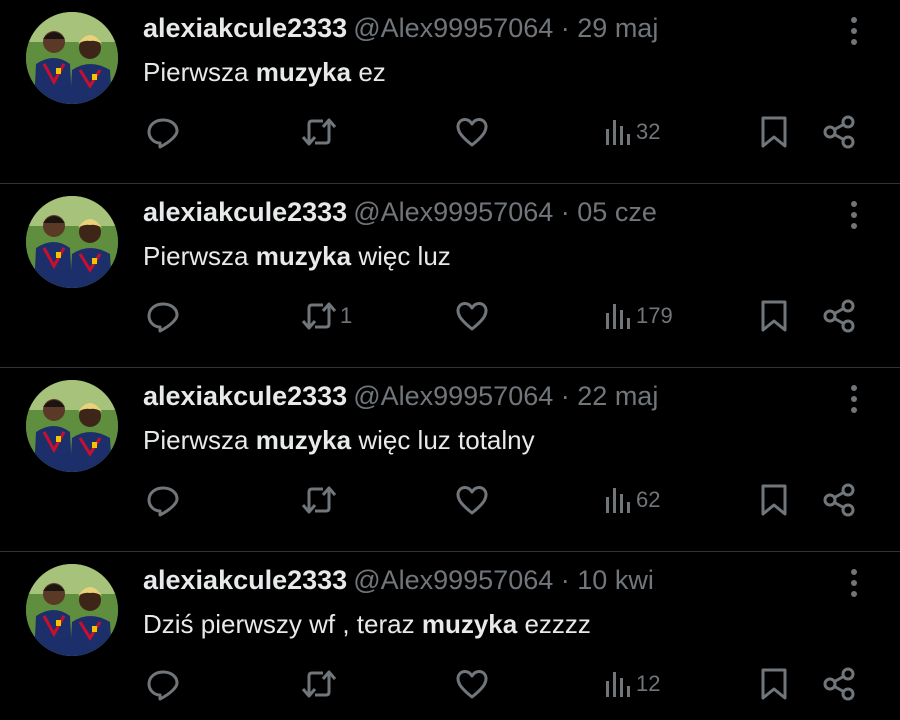 This screenshot has width=900, height=720. I want to click on tweet-text: Pierwsza muzyka ez, so click(264, 72).